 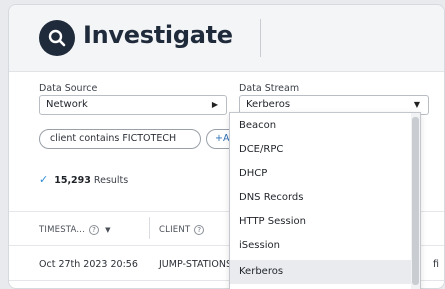 I want to click on table-cell-client: JUMP-STATIONS, so click(x=195, y=264).